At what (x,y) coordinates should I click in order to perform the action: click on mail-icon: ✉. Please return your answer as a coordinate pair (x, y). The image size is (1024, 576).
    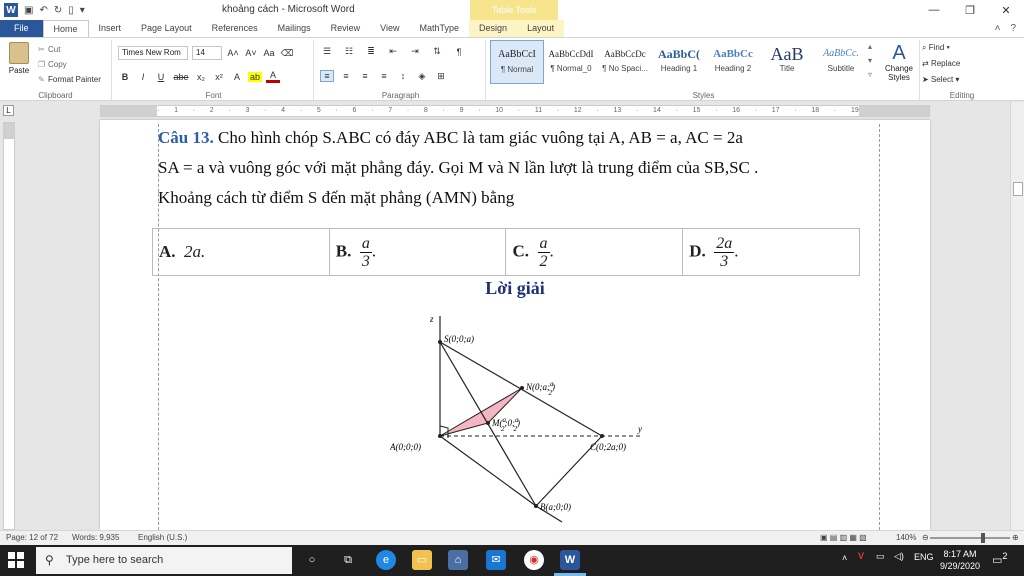
    Looking at the image, I should click on (496, 560).